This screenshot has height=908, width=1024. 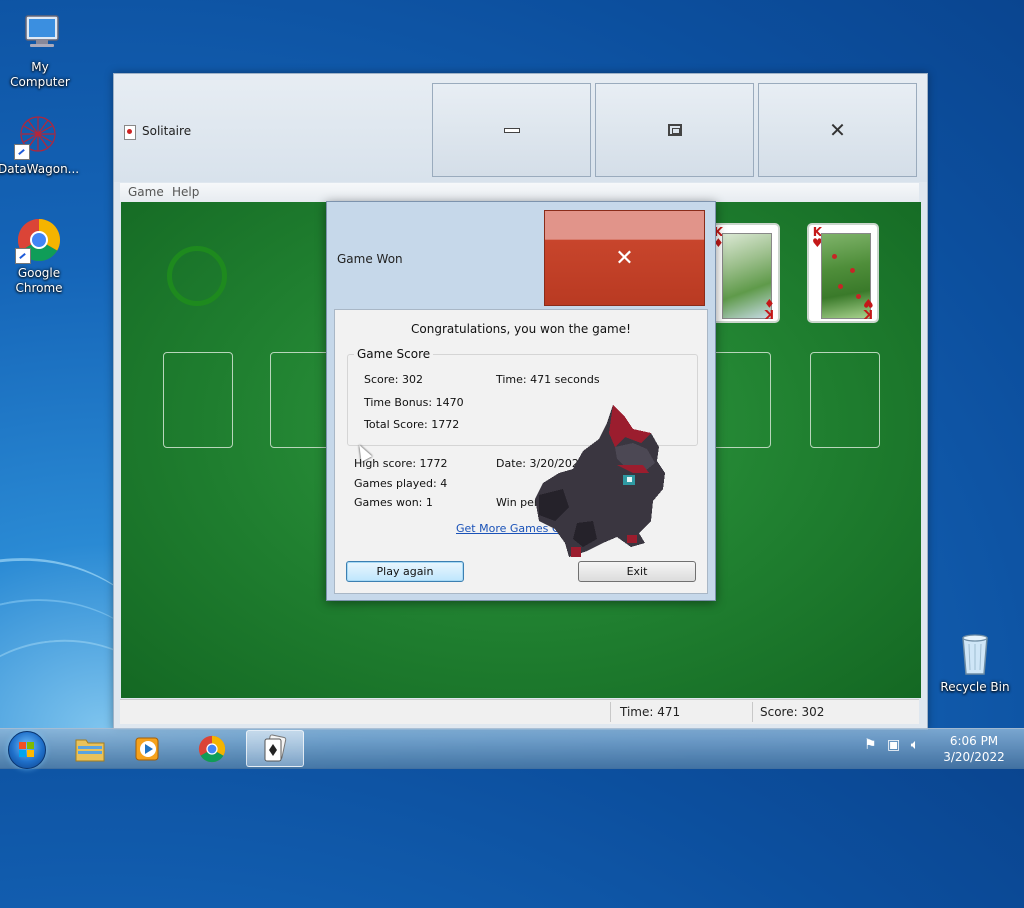 I want to click on group-title: Game Score, so click(x=394, y=354).